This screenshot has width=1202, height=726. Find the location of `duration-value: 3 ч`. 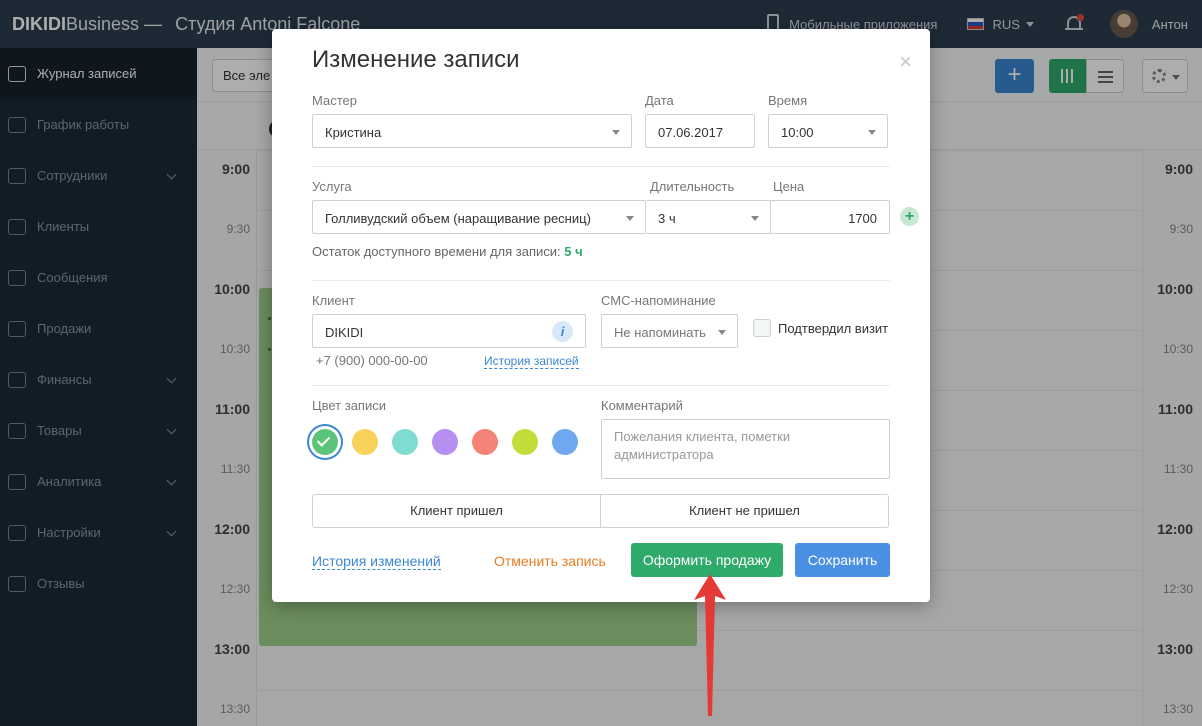

duration-value: 3 ч is located at coordinates (667, 218).